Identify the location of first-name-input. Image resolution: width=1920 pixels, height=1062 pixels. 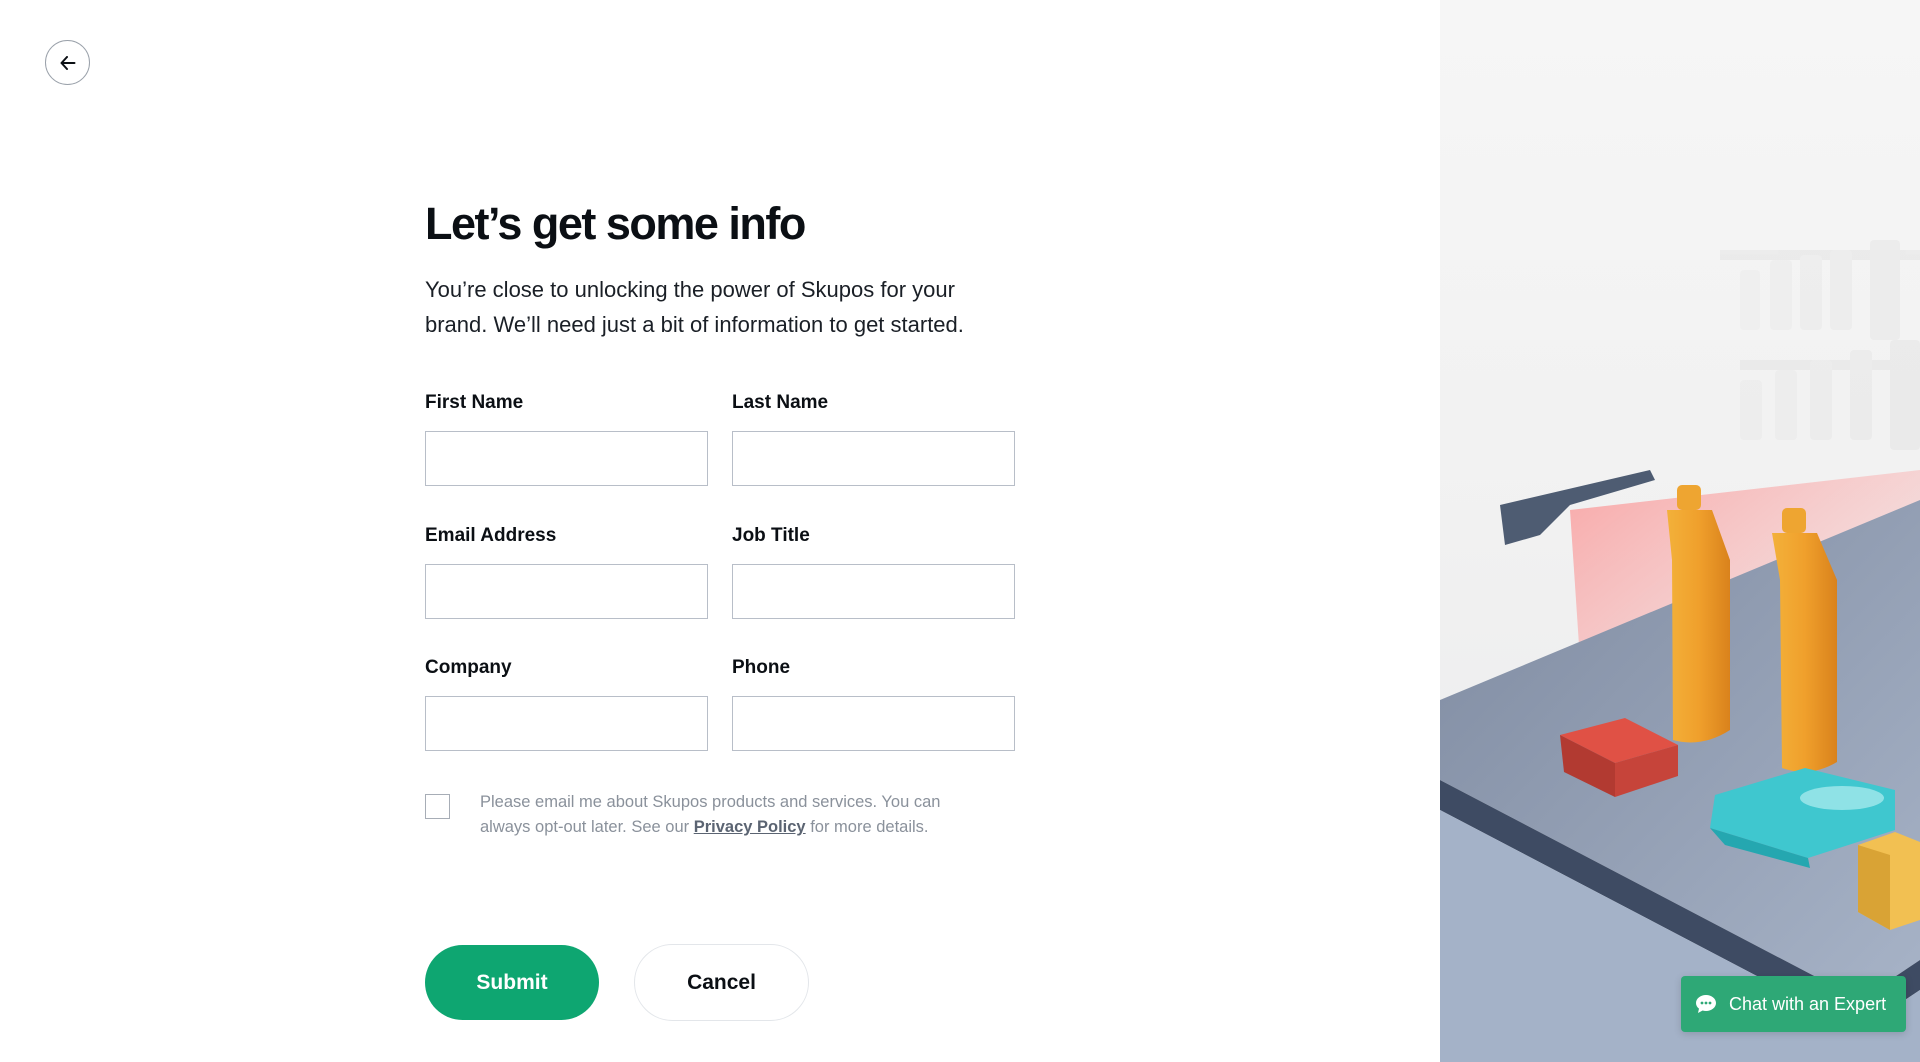
(566, 458).